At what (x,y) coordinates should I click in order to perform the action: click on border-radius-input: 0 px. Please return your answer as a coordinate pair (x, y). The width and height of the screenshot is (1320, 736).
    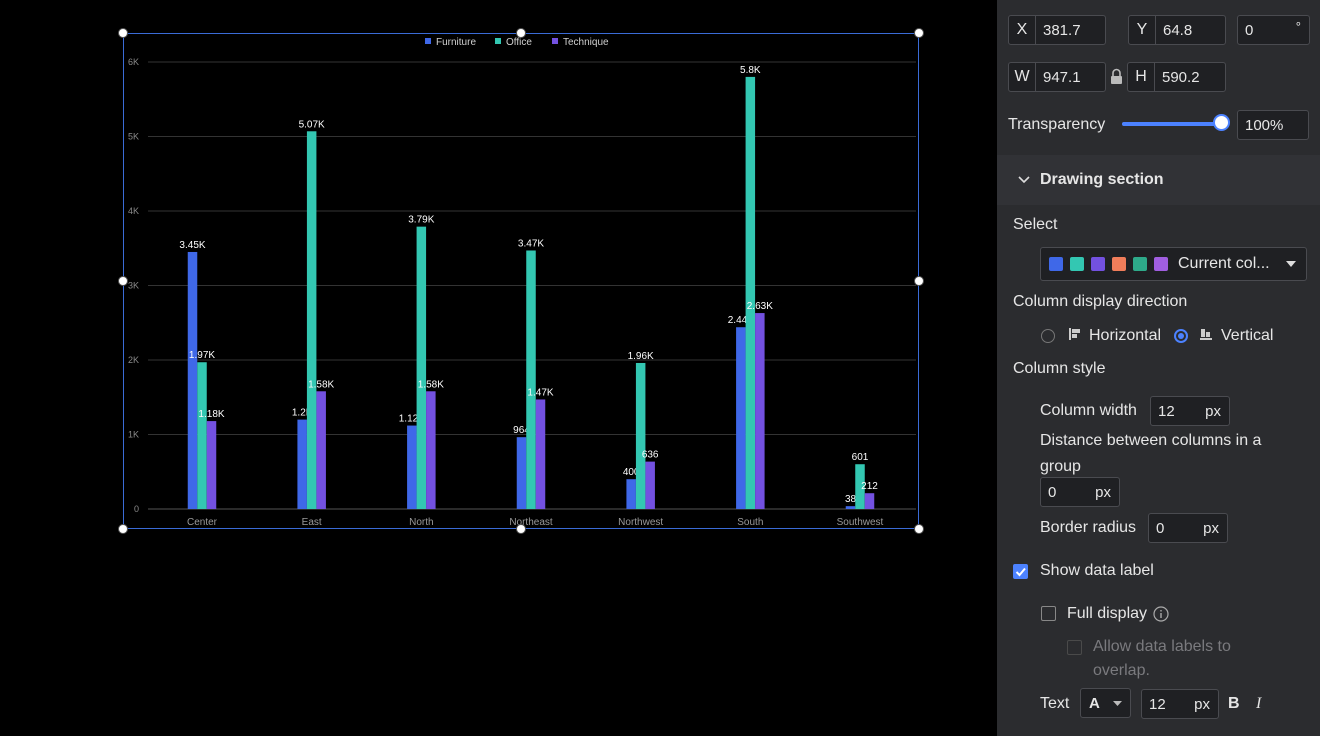
    Looking at the image, I should click on (1188, 528).